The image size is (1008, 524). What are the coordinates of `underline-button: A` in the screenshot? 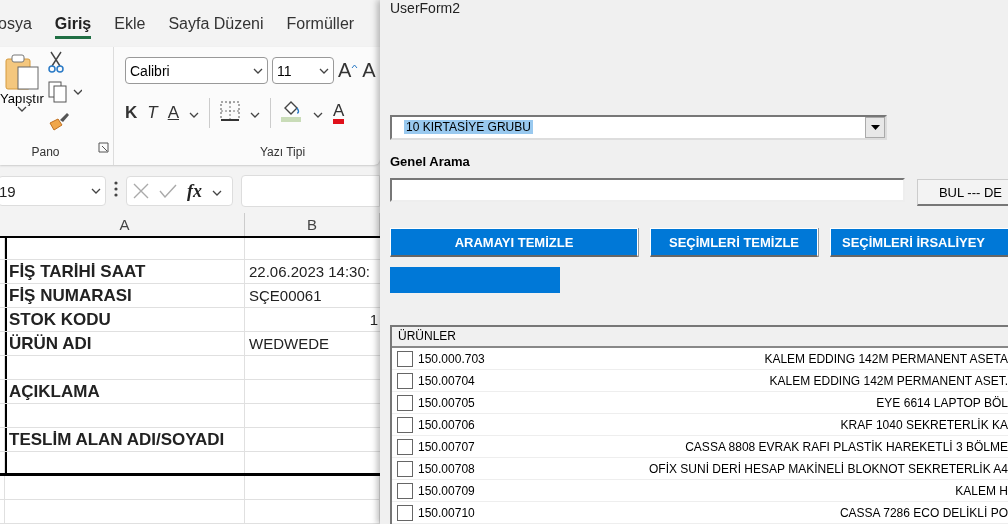 It's located at (173, 113).